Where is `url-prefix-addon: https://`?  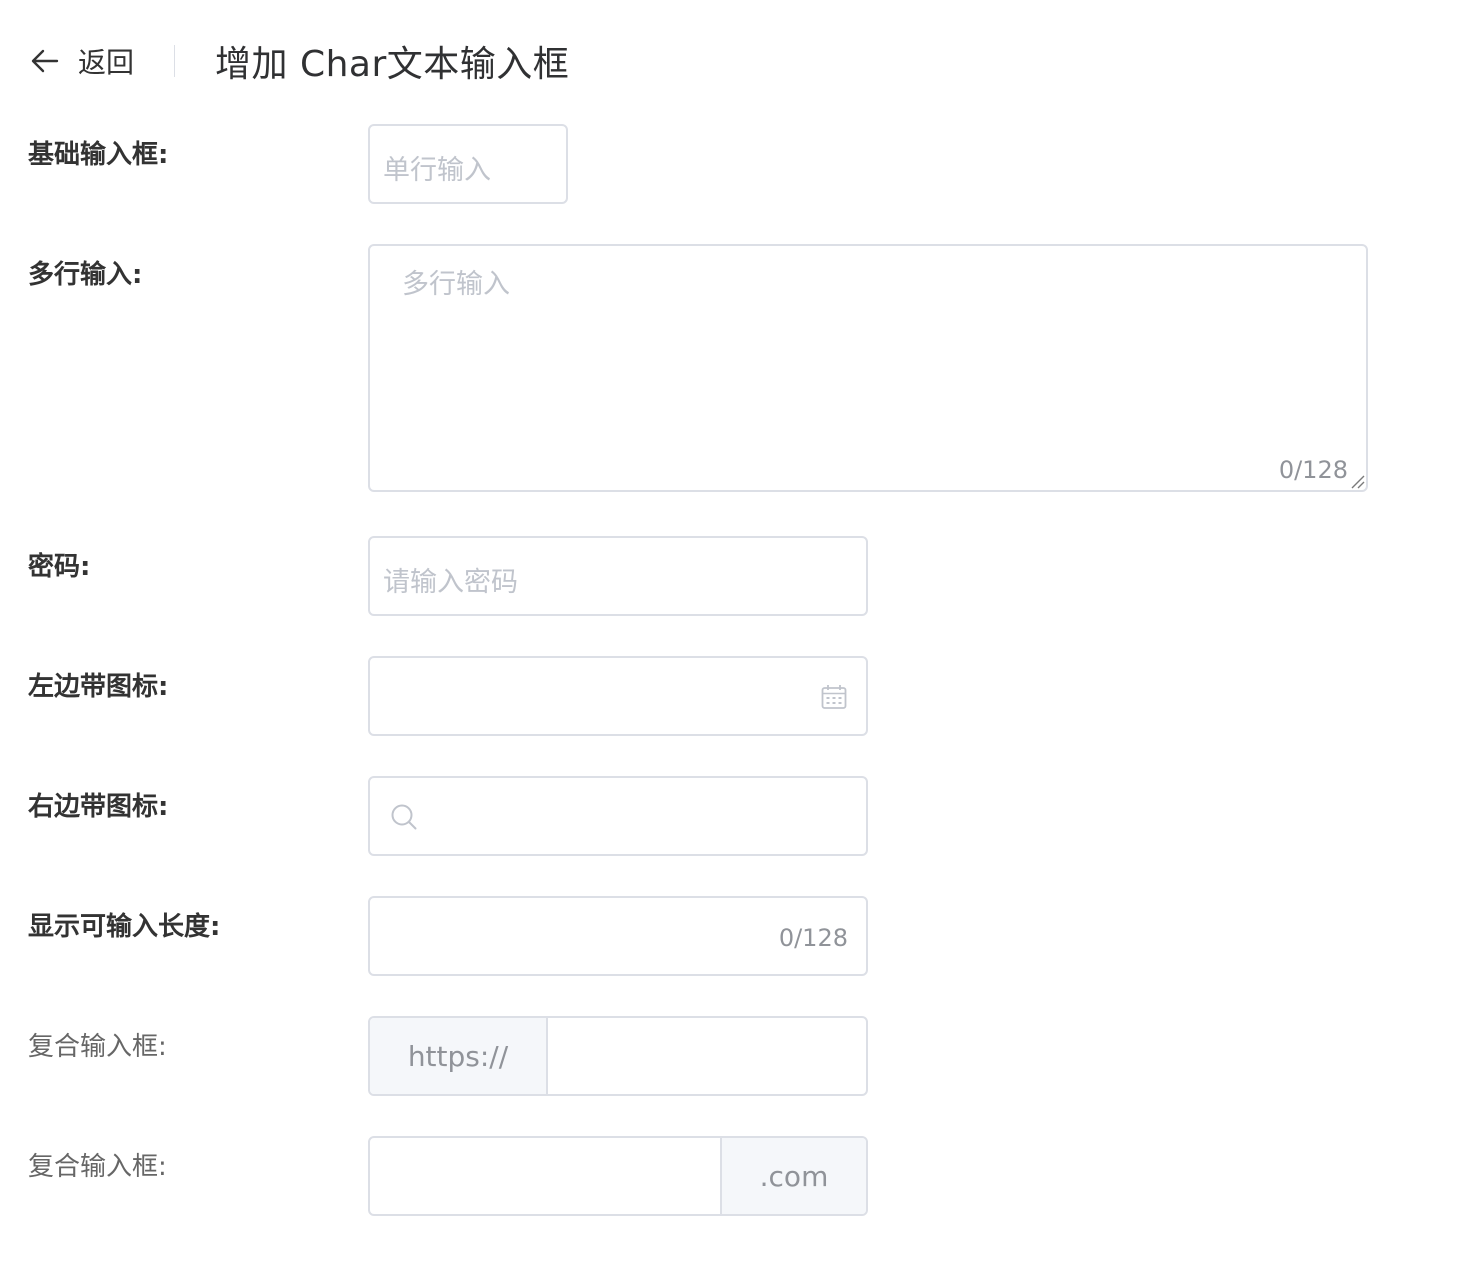
url-prefix-addon: https:// is located at coordinates (459, 1056).